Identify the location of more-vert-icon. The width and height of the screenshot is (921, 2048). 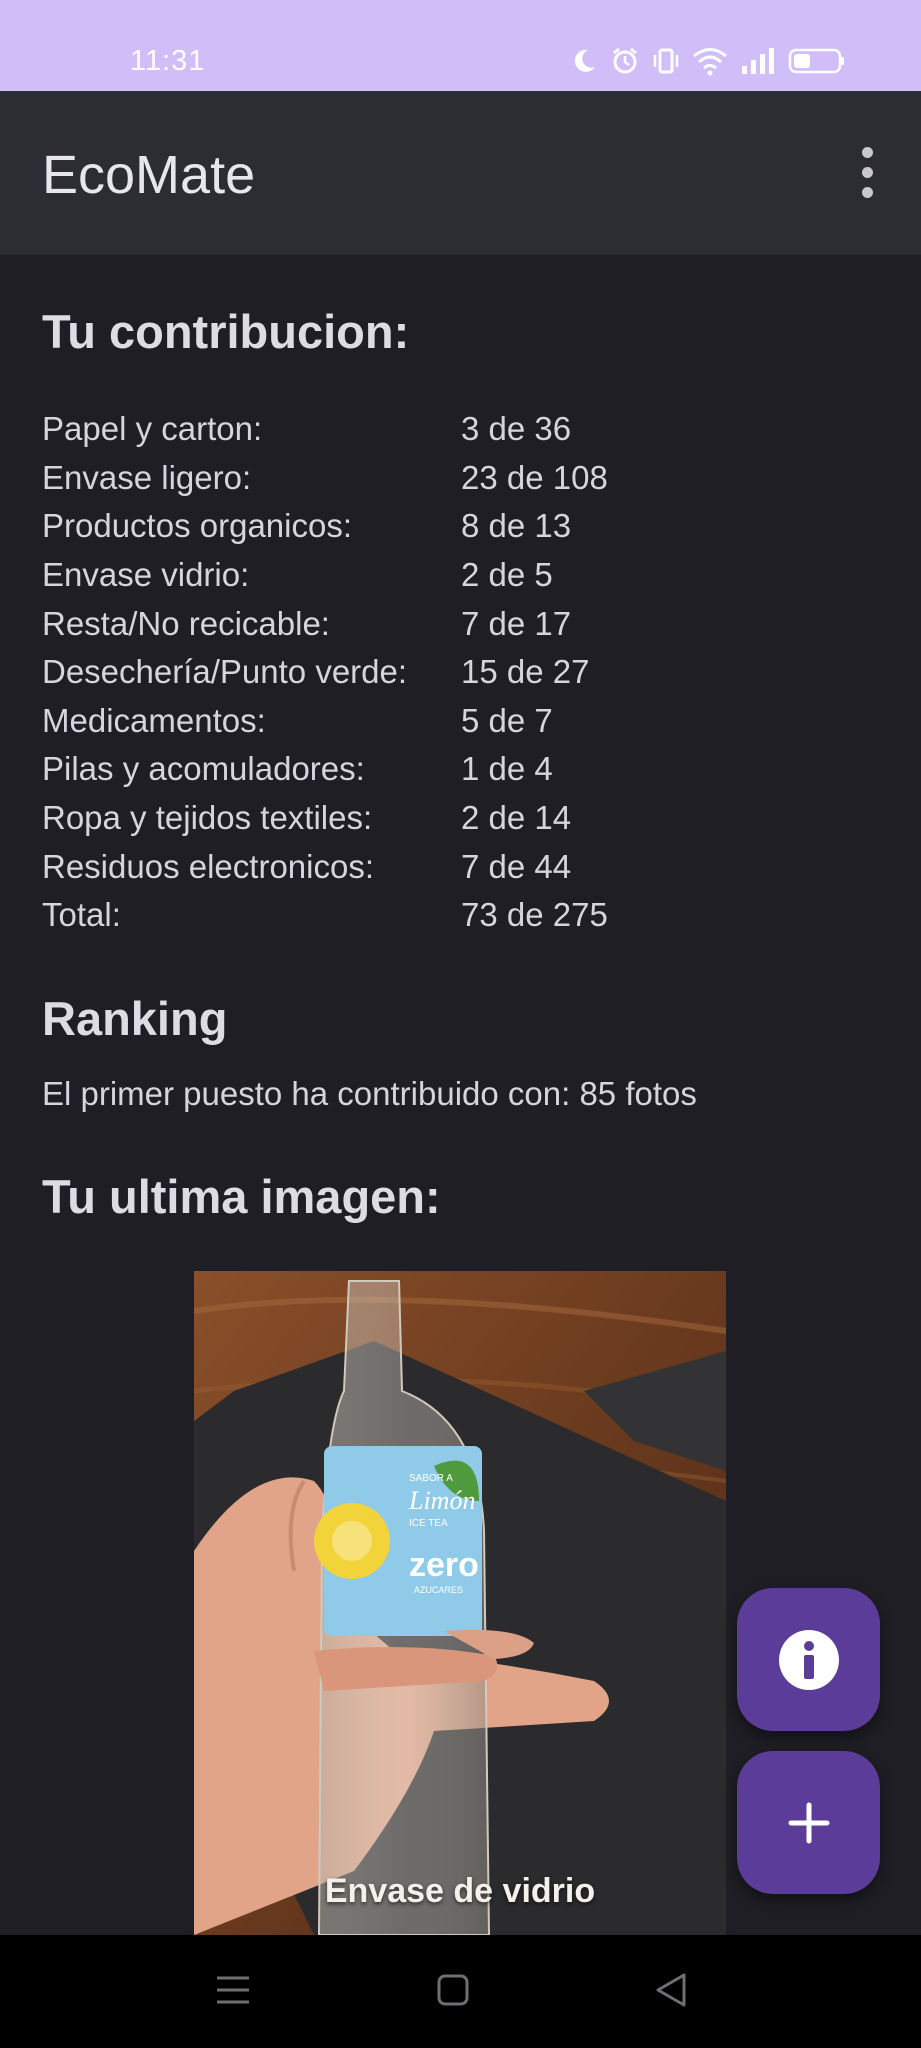
(868, 173).